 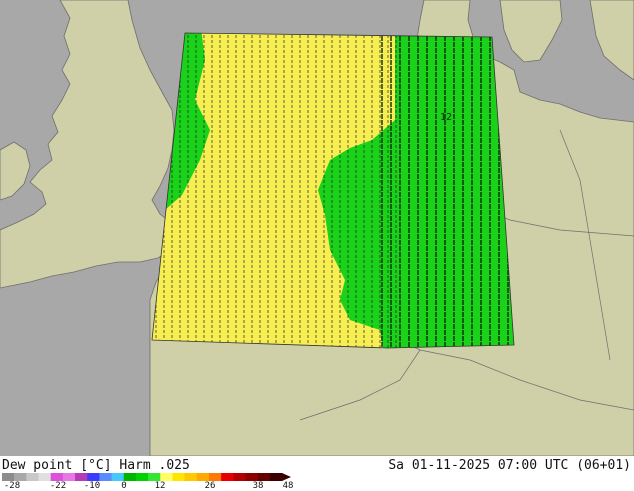 I want to click on map-title: Dew point [°C] Harm .025, so click(x=96, y=465).